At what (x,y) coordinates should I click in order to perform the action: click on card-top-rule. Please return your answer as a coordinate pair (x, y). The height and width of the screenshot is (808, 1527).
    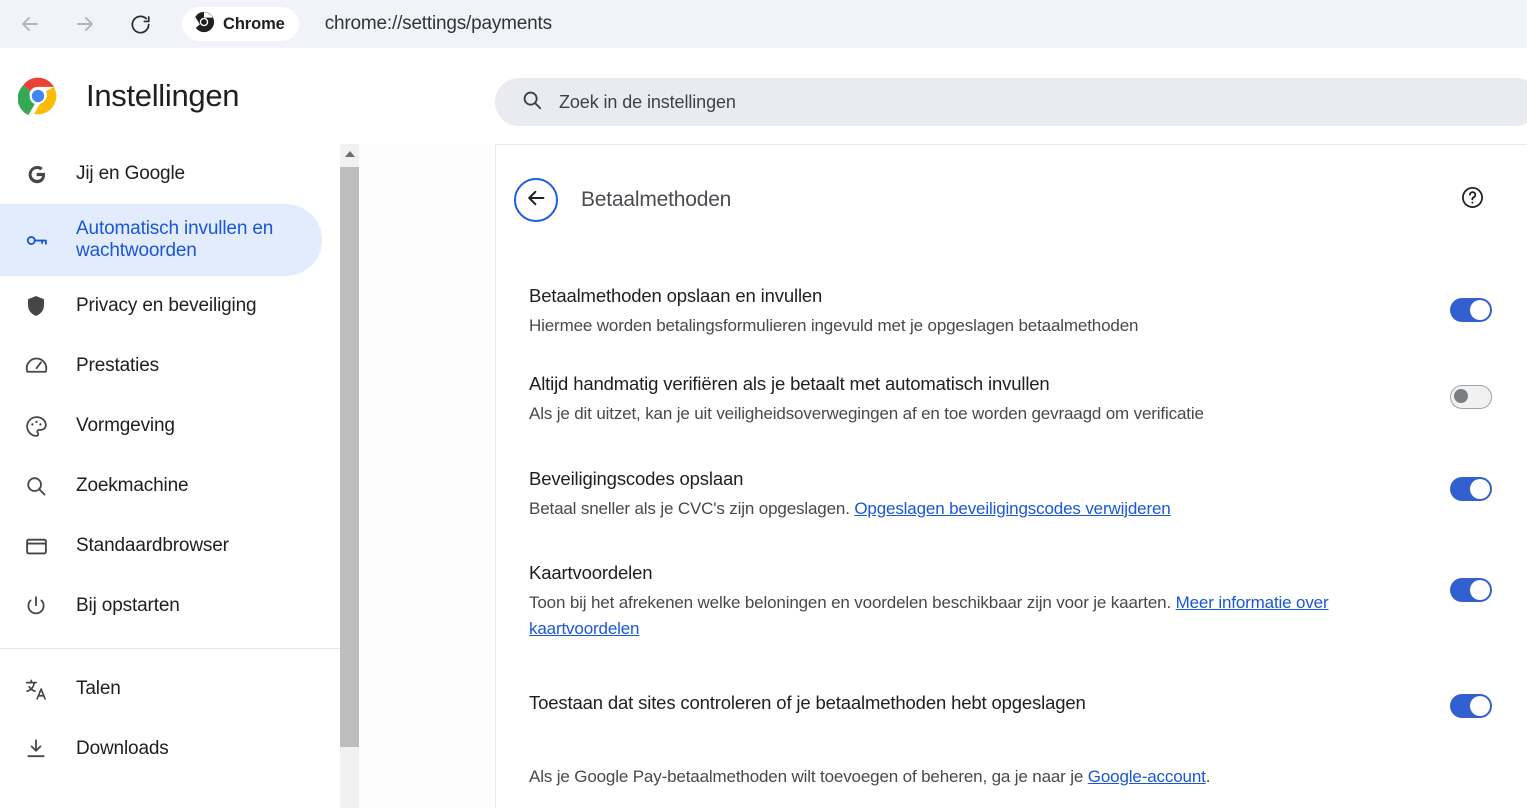
    Looking at the image, I should click on (1011, 144).